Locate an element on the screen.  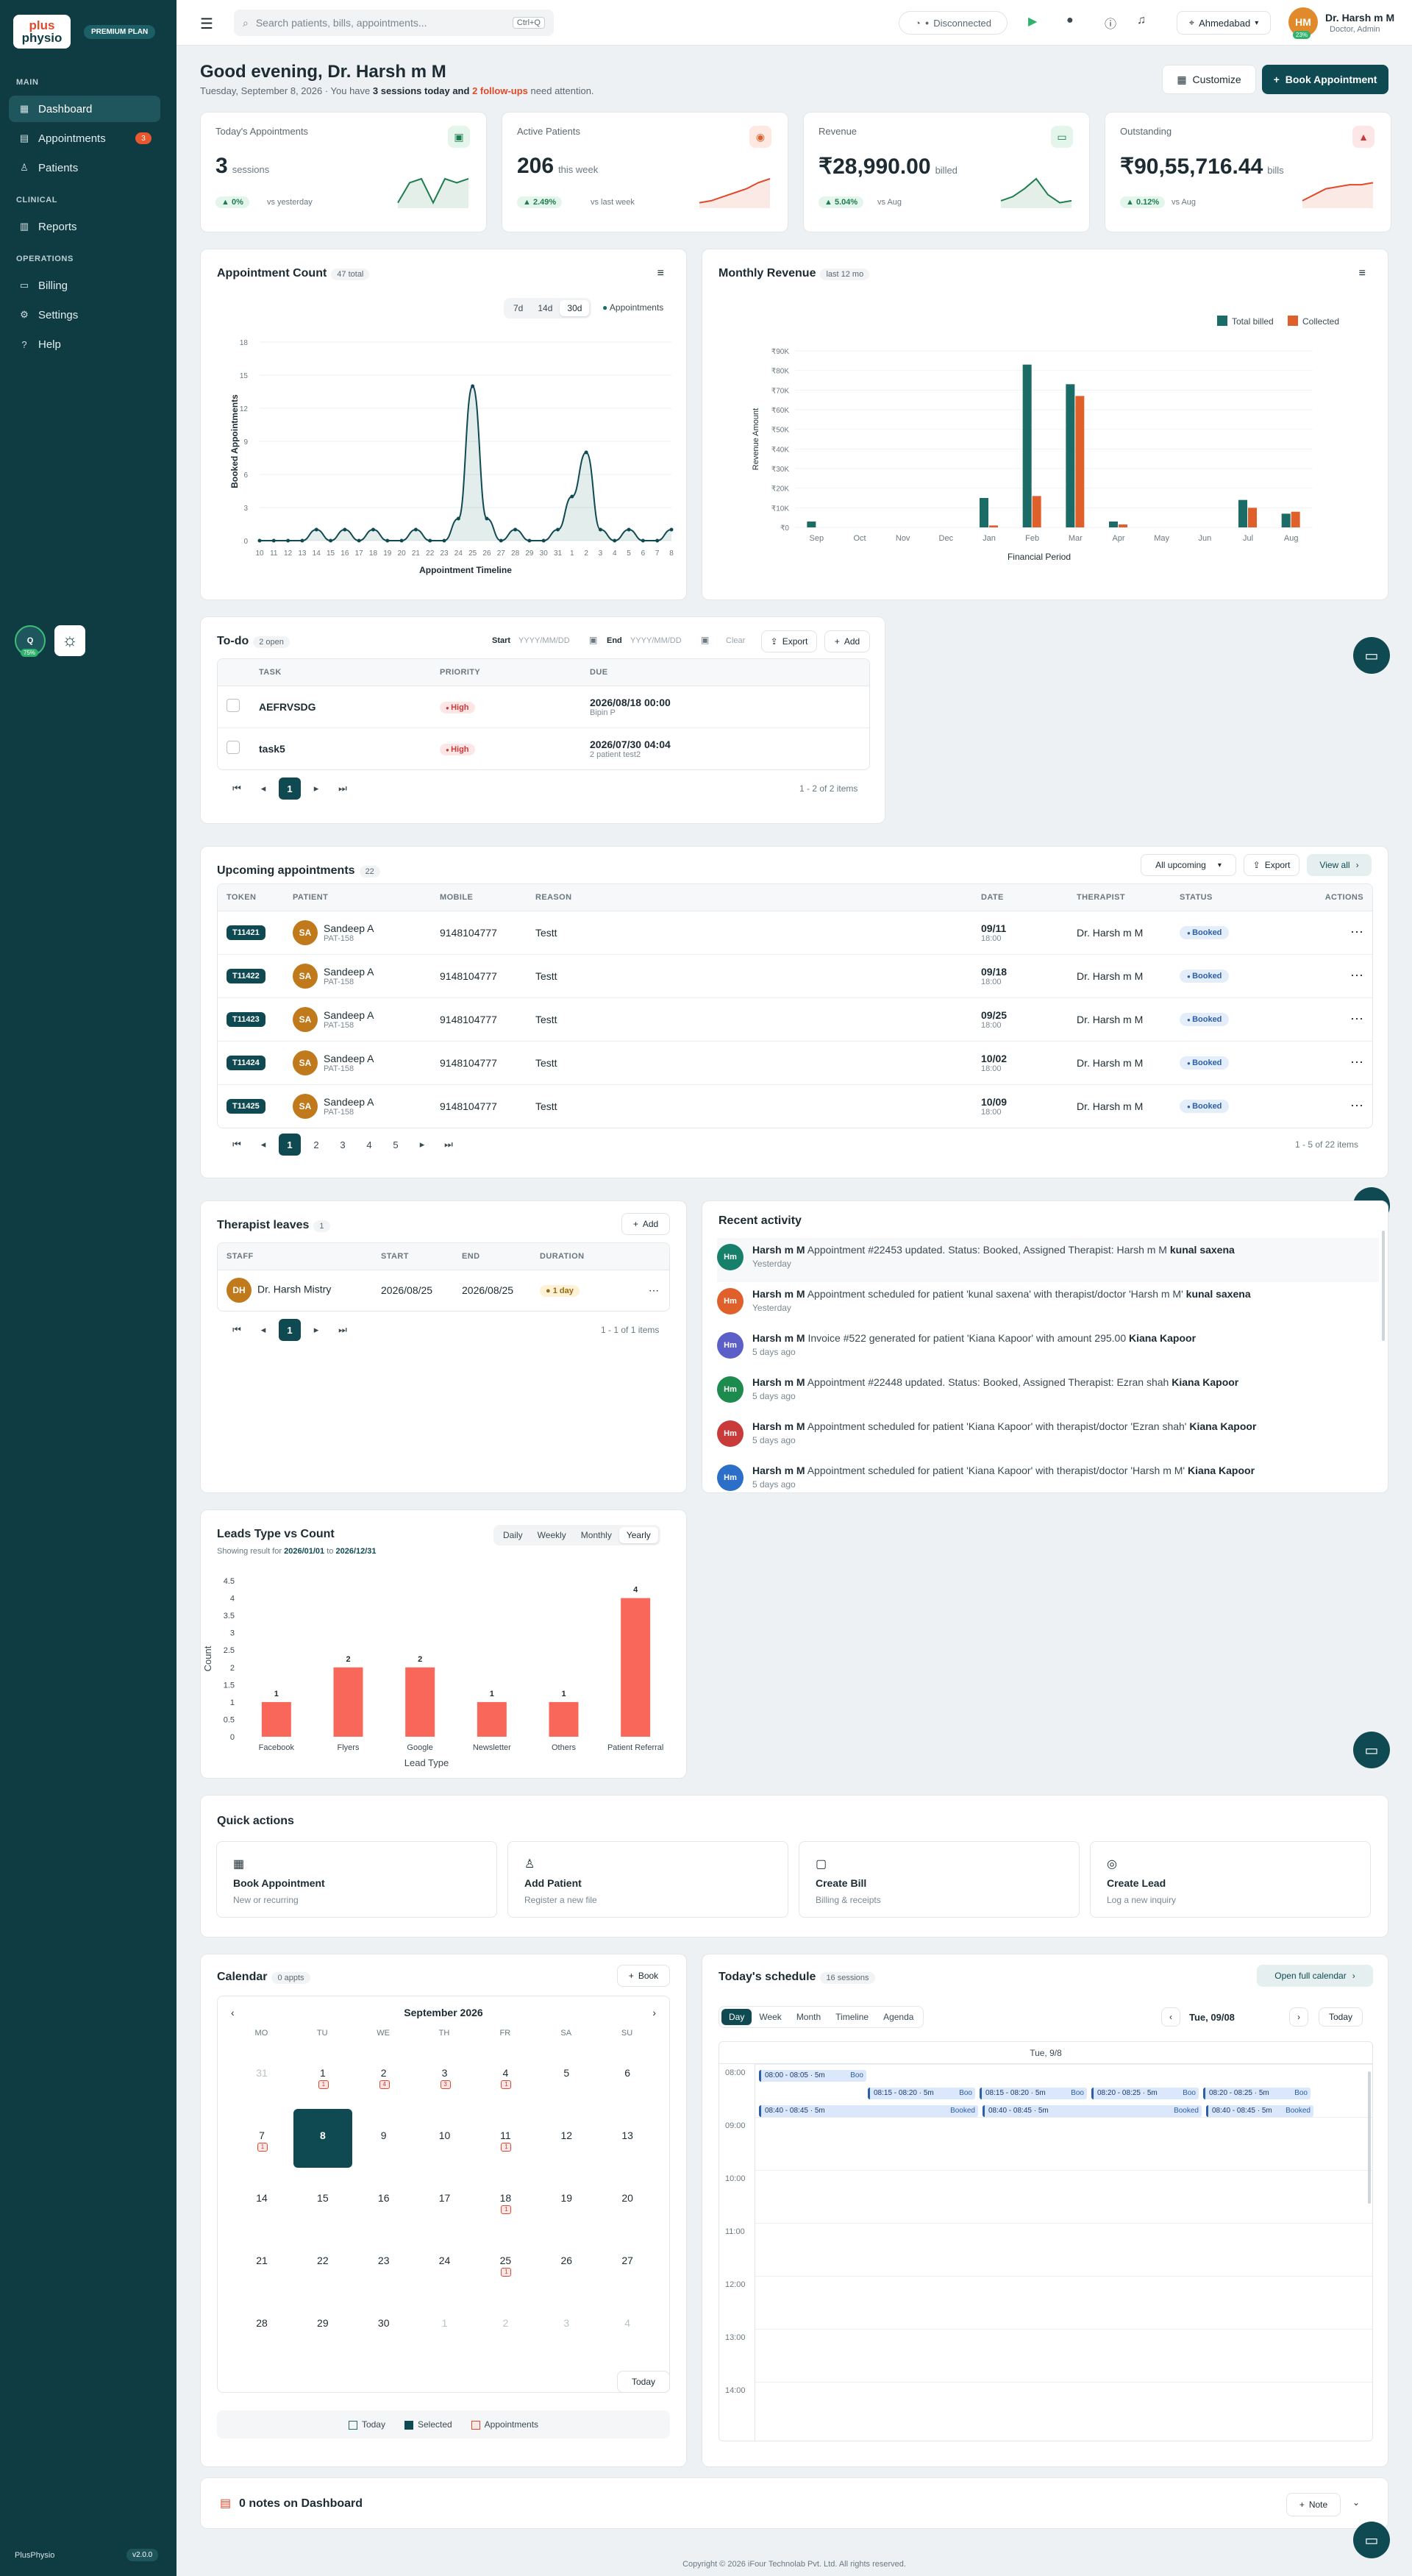
apple-icon: ● is located at coordinates (1070, 20).